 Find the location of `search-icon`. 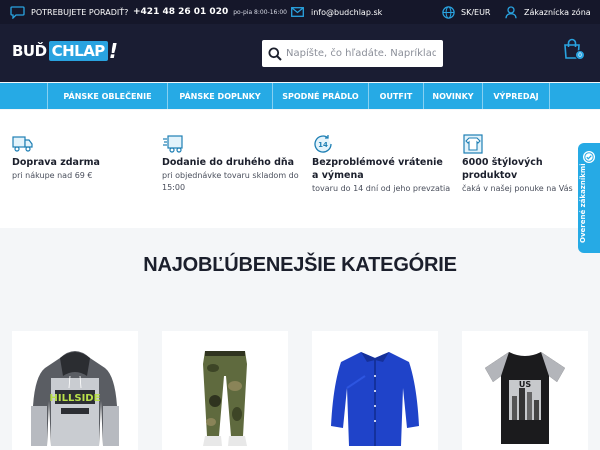

search-icon is located at coordinates (275, 53).